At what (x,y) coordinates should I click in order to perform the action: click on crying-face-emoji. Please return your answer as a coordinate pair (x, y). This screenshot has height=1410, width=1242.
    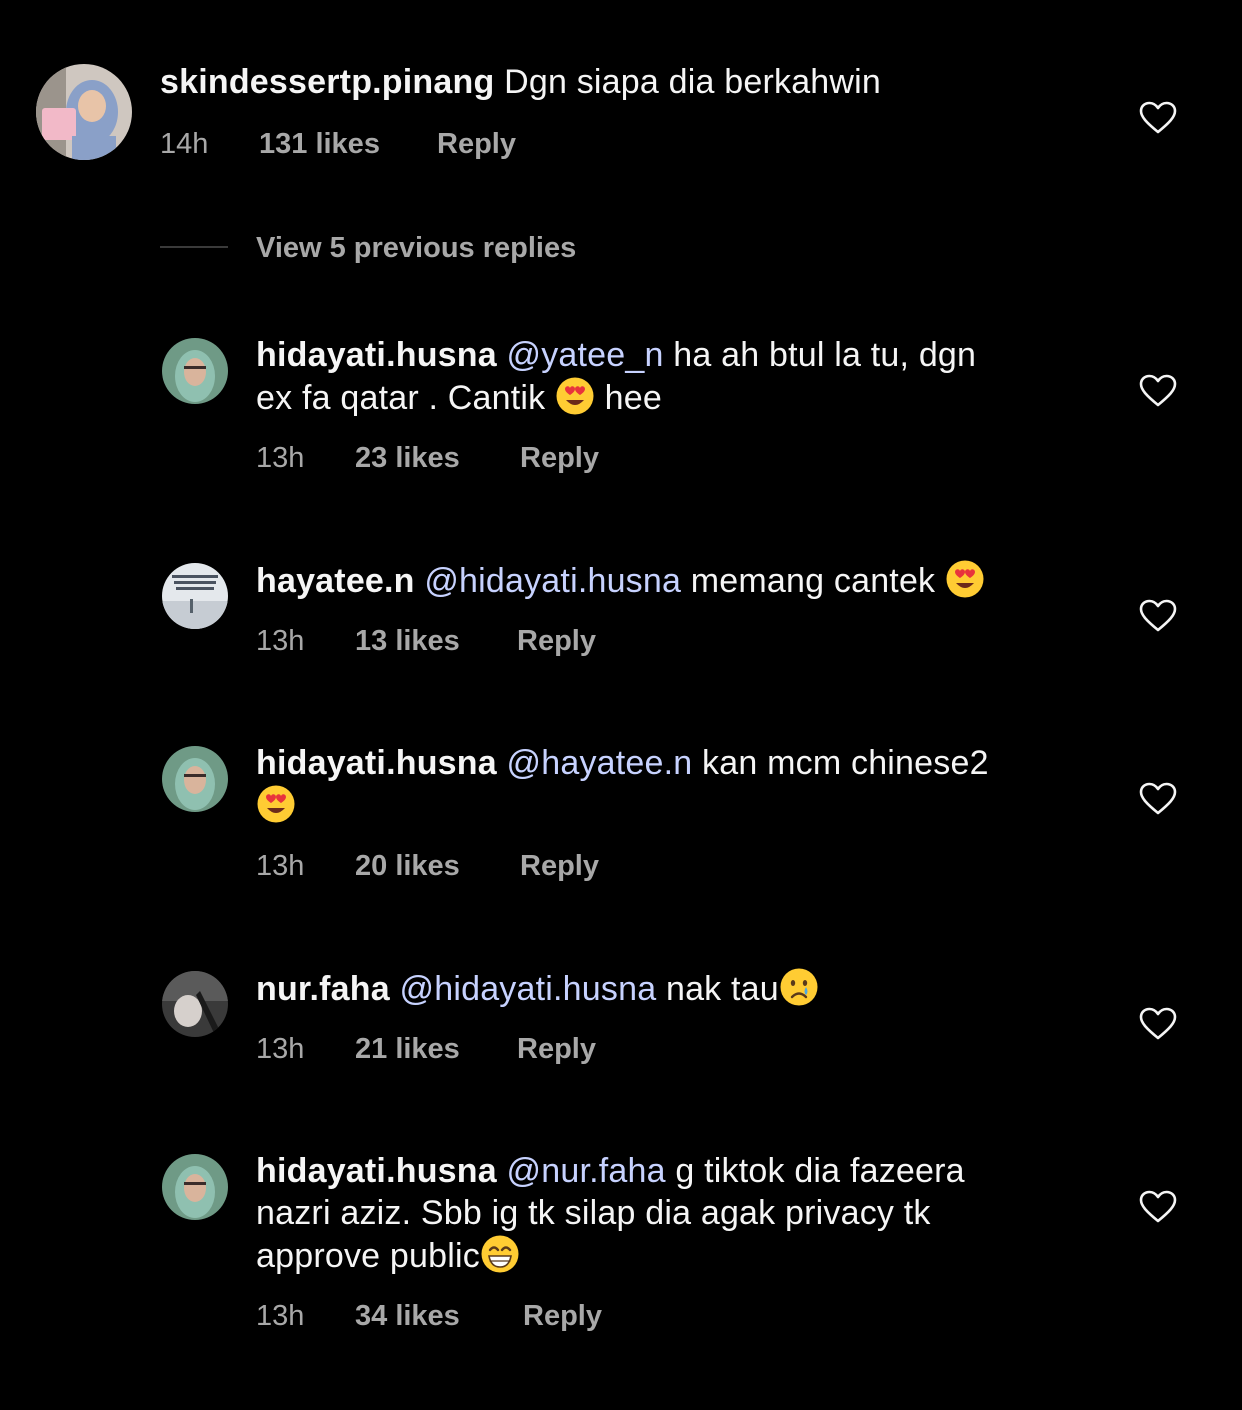
    Looking at the image, I should click on (799, 987).